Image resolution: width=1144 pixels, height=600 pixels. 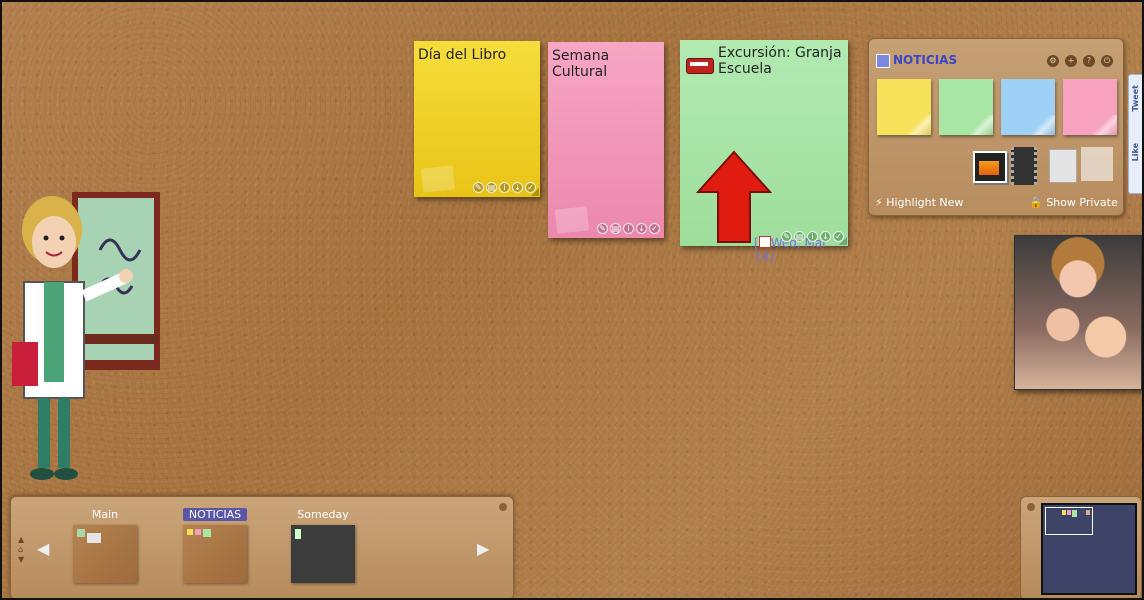 What do you see at coordinates (105, 514) in the screenshot?
I see `board-label-main: Main` at bounding box center [105, 514].